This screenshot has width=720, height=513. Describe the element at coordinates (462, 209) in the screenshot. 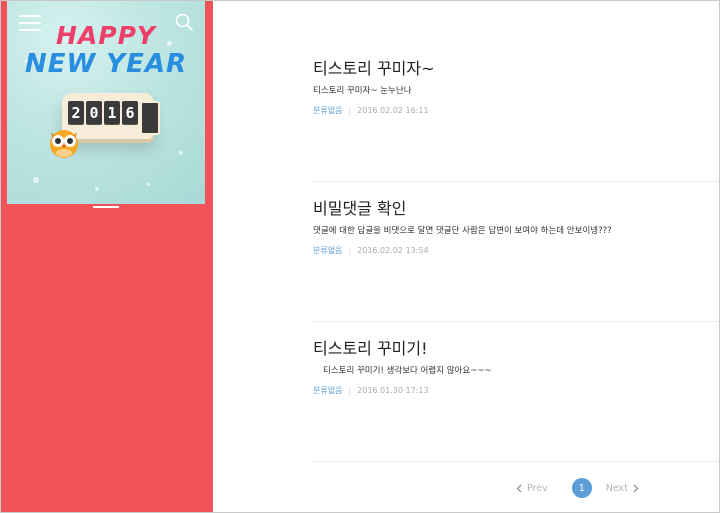

I see `post-title: 비밀댓글 확인` at that location.